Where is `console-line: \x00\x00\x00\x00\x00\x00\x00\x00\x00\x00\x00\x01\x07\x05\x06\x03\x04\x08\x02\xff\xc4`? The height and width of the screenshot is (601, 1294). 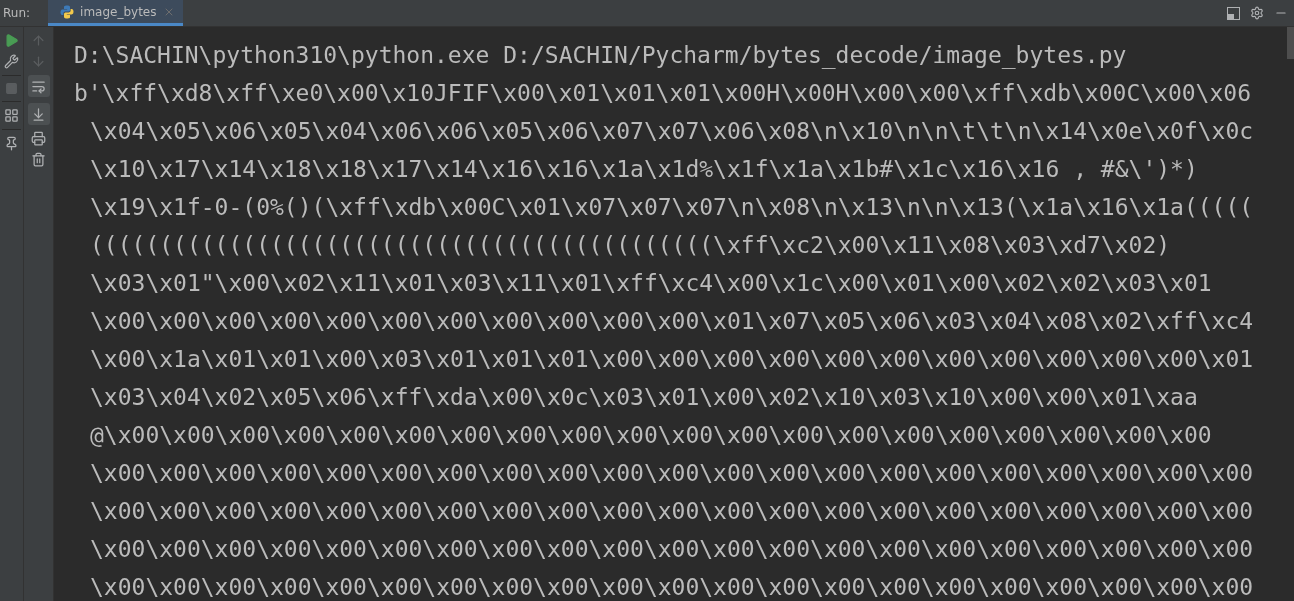
console-line: \x00\x00\x00\x00\x00\x00\x00\x00\x00\x00\x00\x01\x07\x05\x06\x03\x04\x08\x02\xff\xc4 is located at coordinates (671, 321).